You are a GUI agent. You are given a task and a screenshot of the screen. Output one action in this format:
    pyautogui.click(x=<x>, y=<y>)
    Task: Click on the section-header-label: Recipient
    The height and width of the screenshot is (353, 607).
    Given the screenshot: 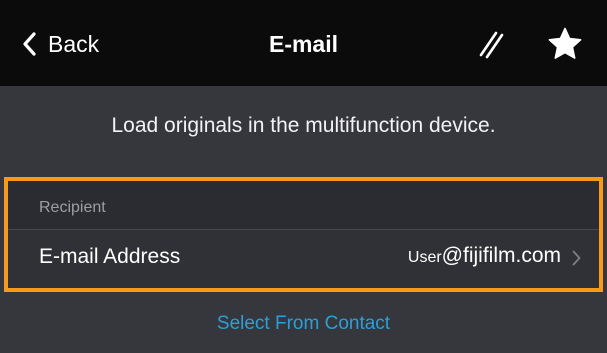 What is the action you would take?
    pyautogui.click(x=72, y=207)
    